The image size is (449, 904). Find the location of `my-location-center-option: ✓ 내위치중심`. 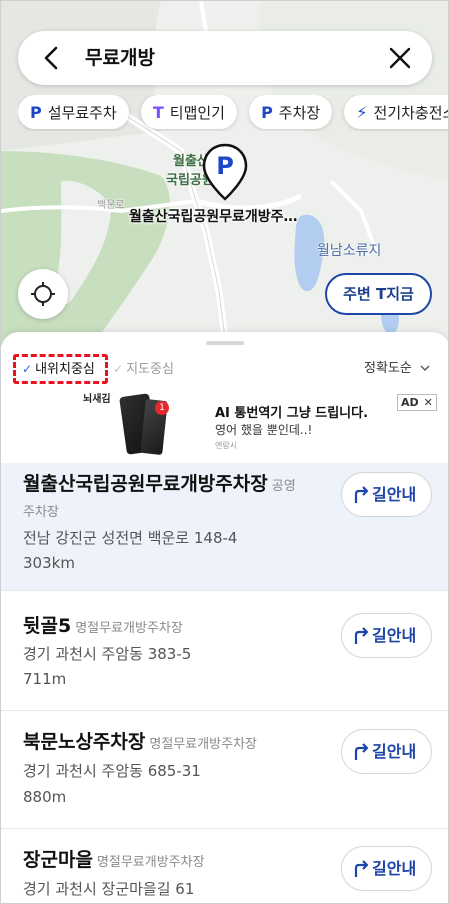

my-location-center-option: ✓ 내위치중심 is located at coordinates (60, 369).